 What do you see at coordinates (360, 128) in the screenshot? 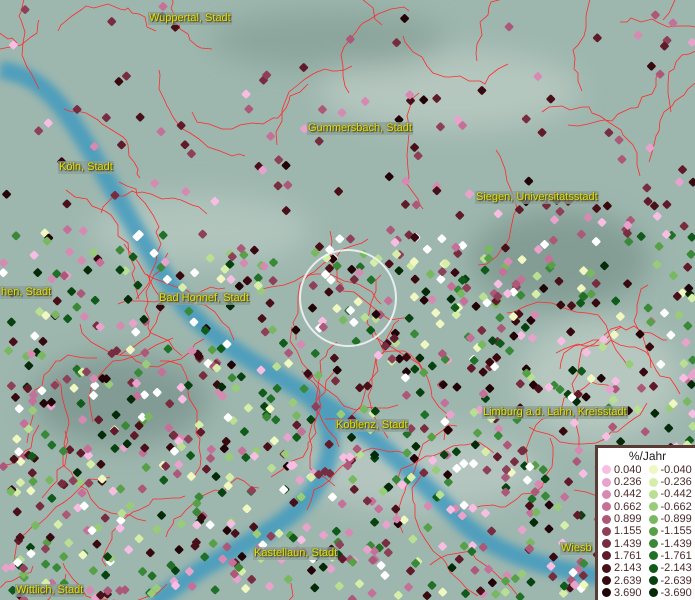
I see `place-label: Gummersbach, Stadt` at bounding box center [360, 128].